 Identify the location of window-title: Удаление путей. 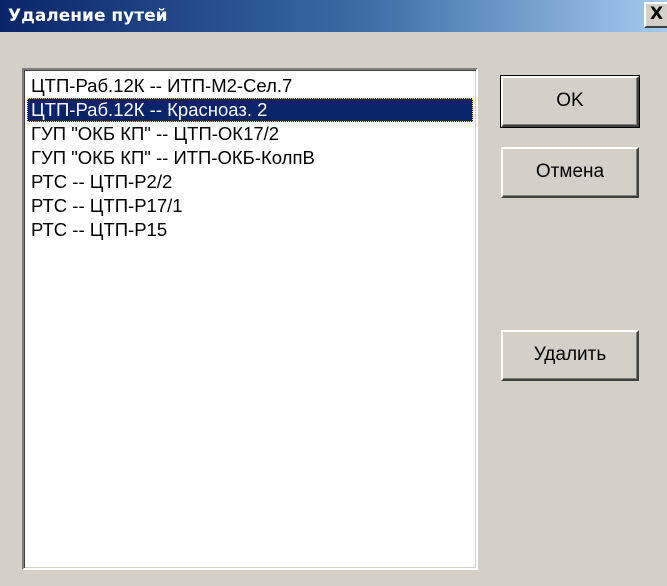
(88, 16).